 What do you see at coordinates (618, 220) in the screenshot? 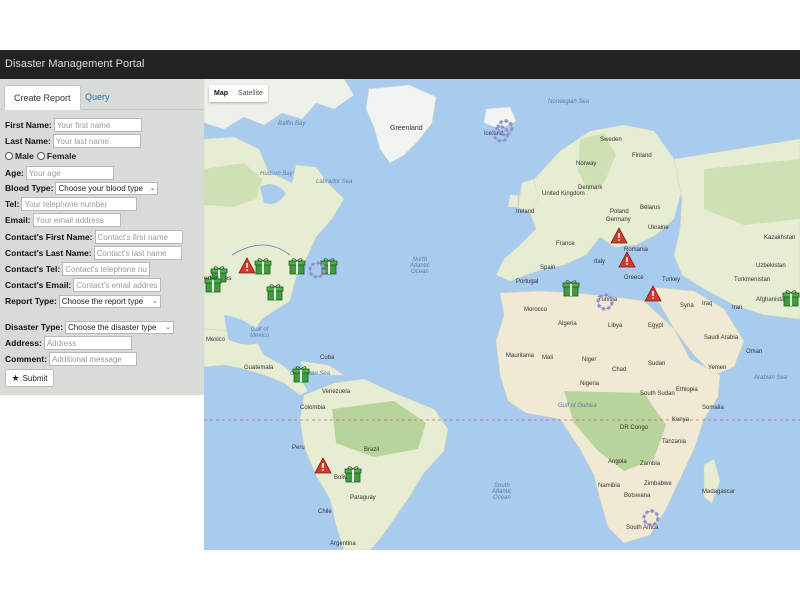
I see `label-germany: Germany` at bounding box center [618, 220].